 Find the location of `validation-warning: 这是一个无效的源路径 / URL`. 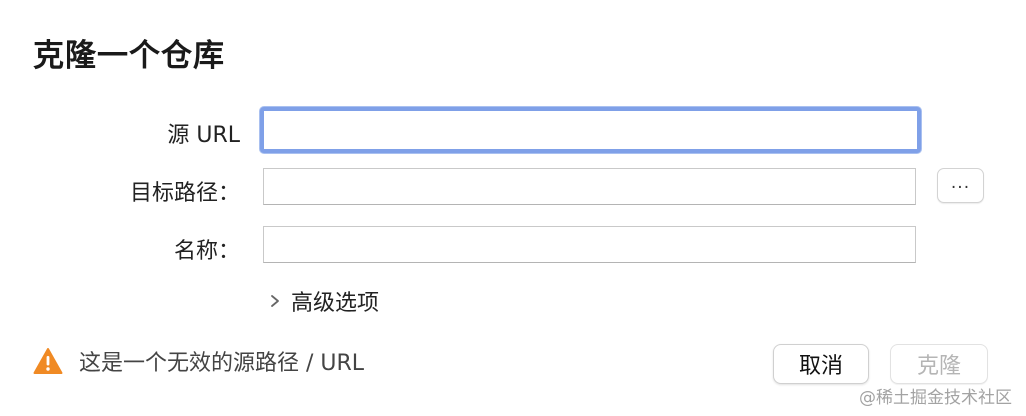

validation-warning: 这是一个无效的源路径 / URL is located at coordinates (198, 361).